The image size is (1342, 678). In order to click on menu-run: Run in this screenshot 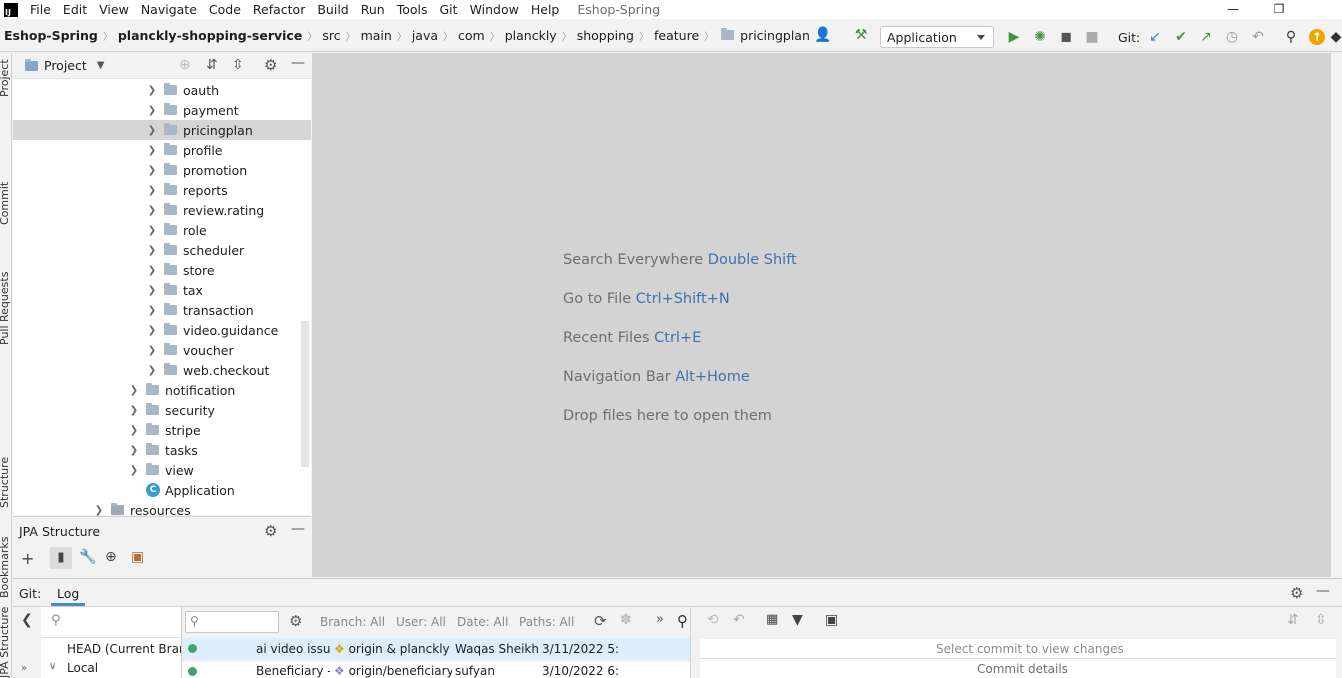, I will do `click(373, 9)`.